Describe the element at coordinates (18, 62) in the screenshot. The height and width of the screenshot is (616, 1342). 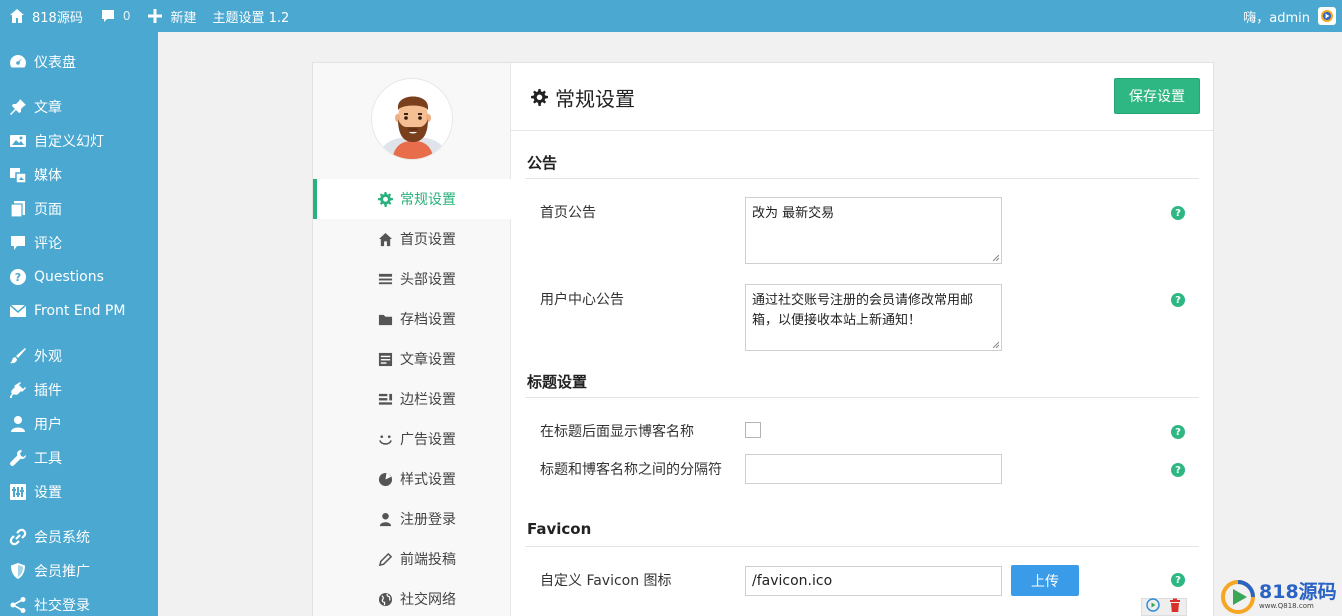
I see `dashboard-icon` at that location.